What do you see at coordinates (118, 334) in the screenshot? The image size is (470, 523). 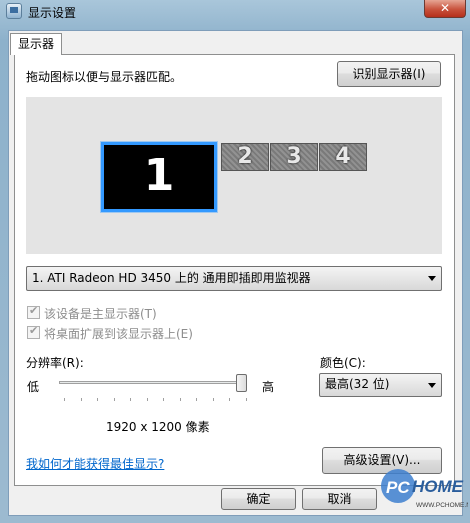 I see `extend-desktop-label: 将桌面扩展到该显示器上(E)` at bounding box center [118, 334].